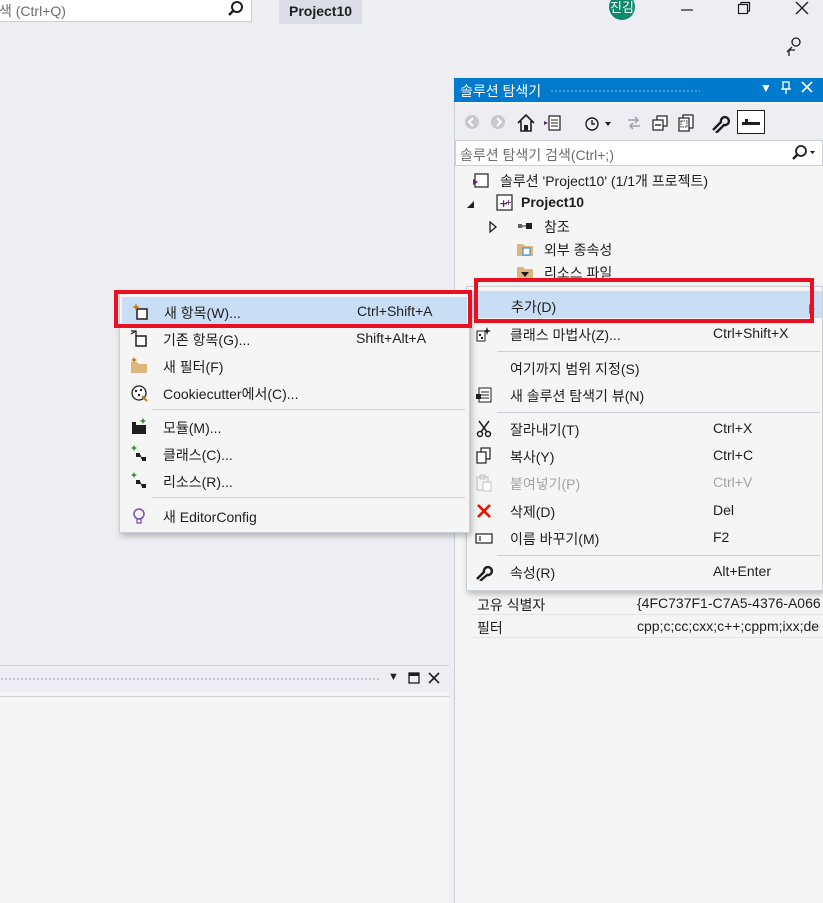  I want to click on solution-explorer-header: 솔루션 탐색기 ▼, so click(638, 90).